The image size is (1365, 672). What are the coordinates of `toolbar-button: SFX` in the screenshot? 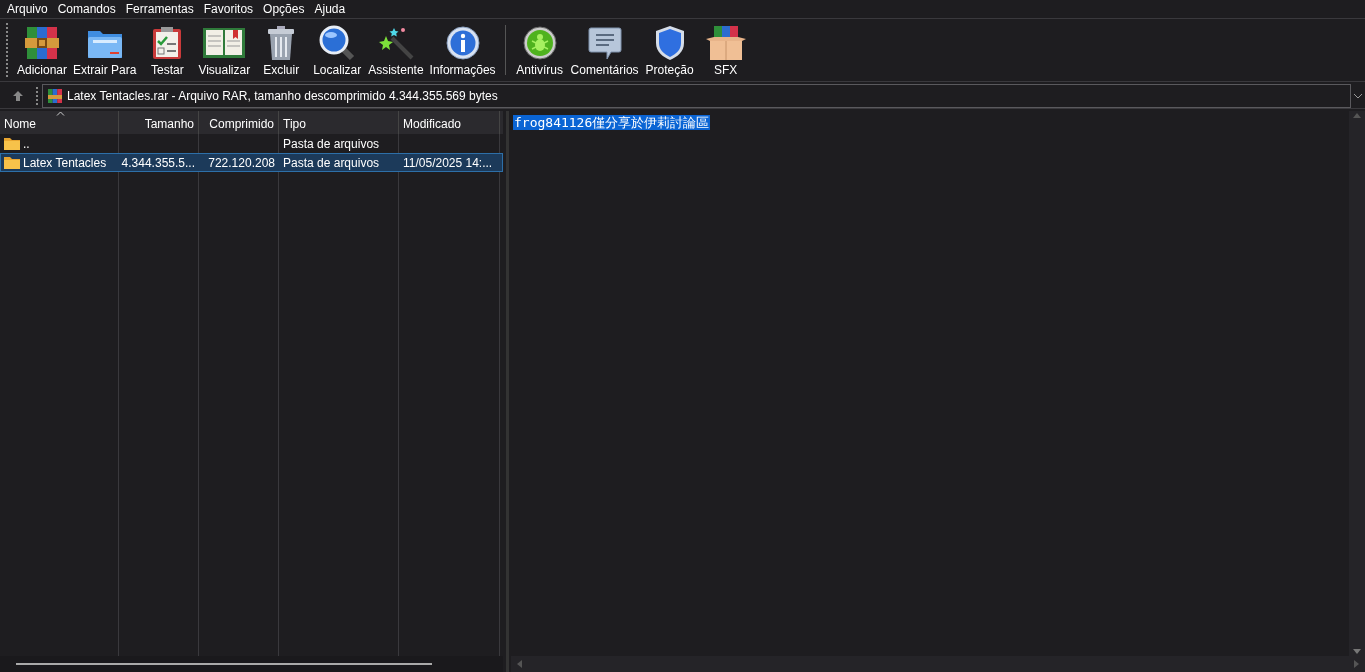 It's located at (725, 50).